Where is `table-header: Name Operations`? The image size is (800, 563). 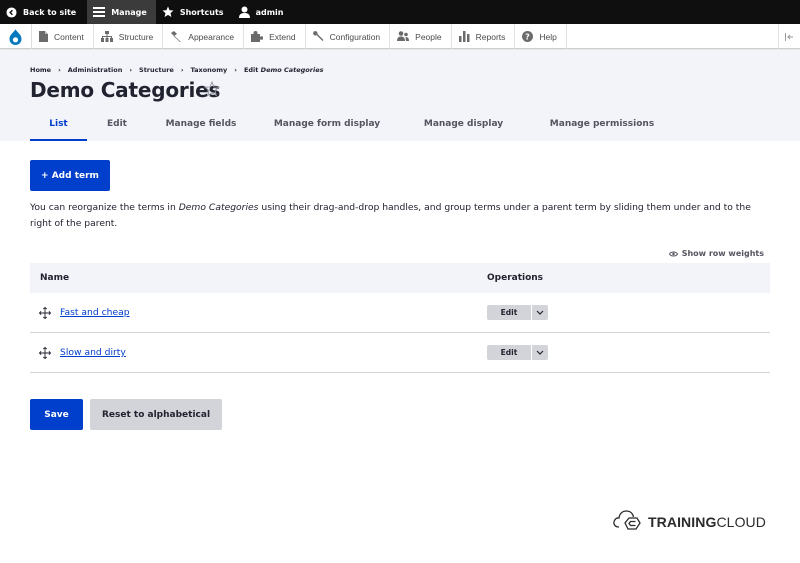
table-header: Name Operations is located at coordinates (400, 278).